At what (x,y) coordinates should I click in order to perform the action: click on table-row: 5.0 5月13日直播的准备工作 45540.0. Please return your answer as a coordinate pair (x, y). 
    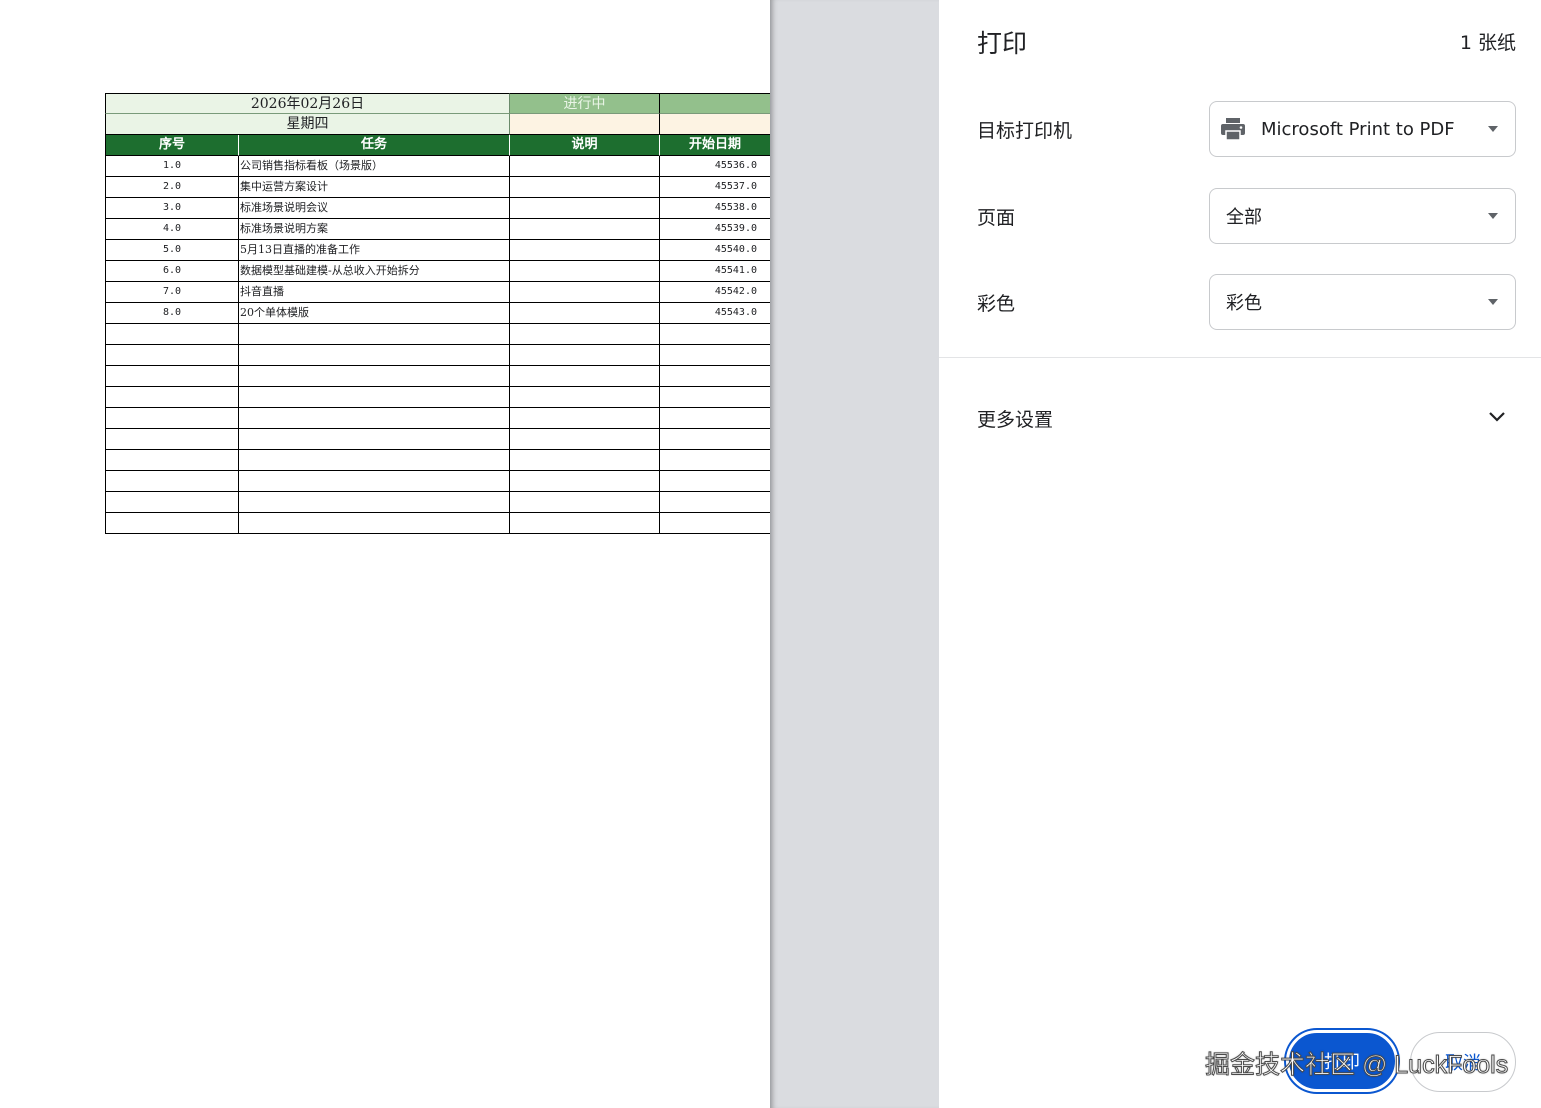
    Looking at the image, I should click on (437, 250).